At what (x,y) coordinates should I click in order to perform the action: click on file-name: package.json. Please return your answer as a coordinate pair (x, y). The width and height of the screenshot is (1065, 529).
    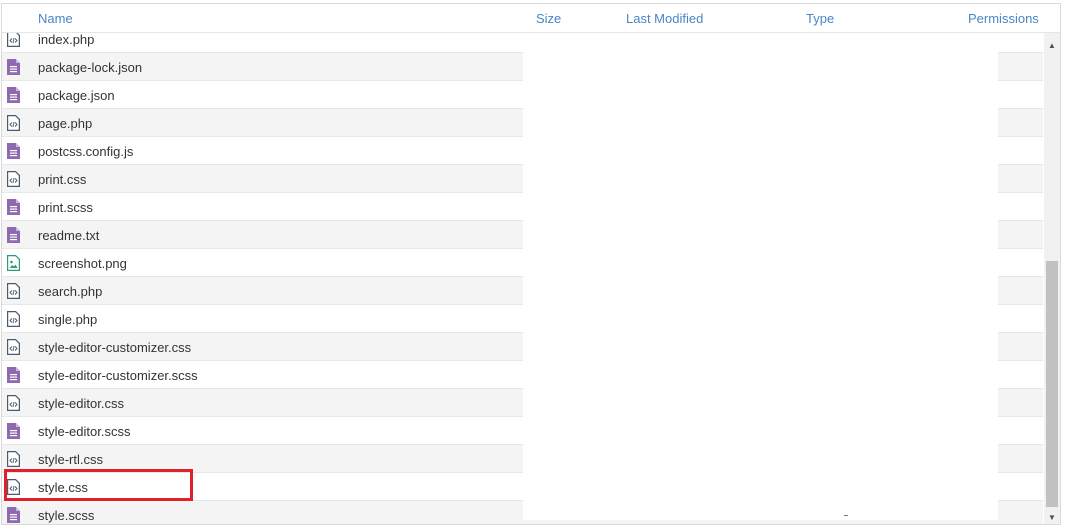
    Looking at the image, I should click on (76, 95).